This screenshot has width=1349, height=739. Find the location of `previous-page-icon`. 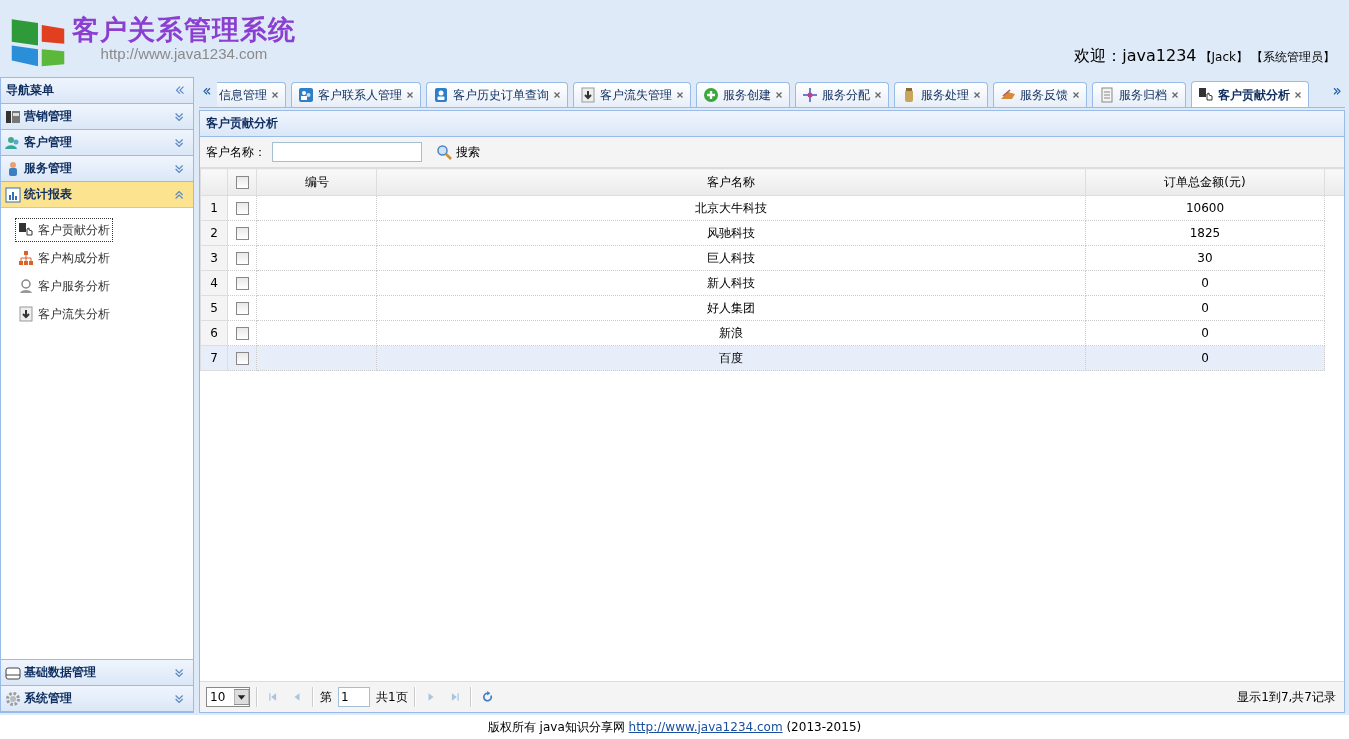

previous-page-icon is located at coordinates (297, 697).